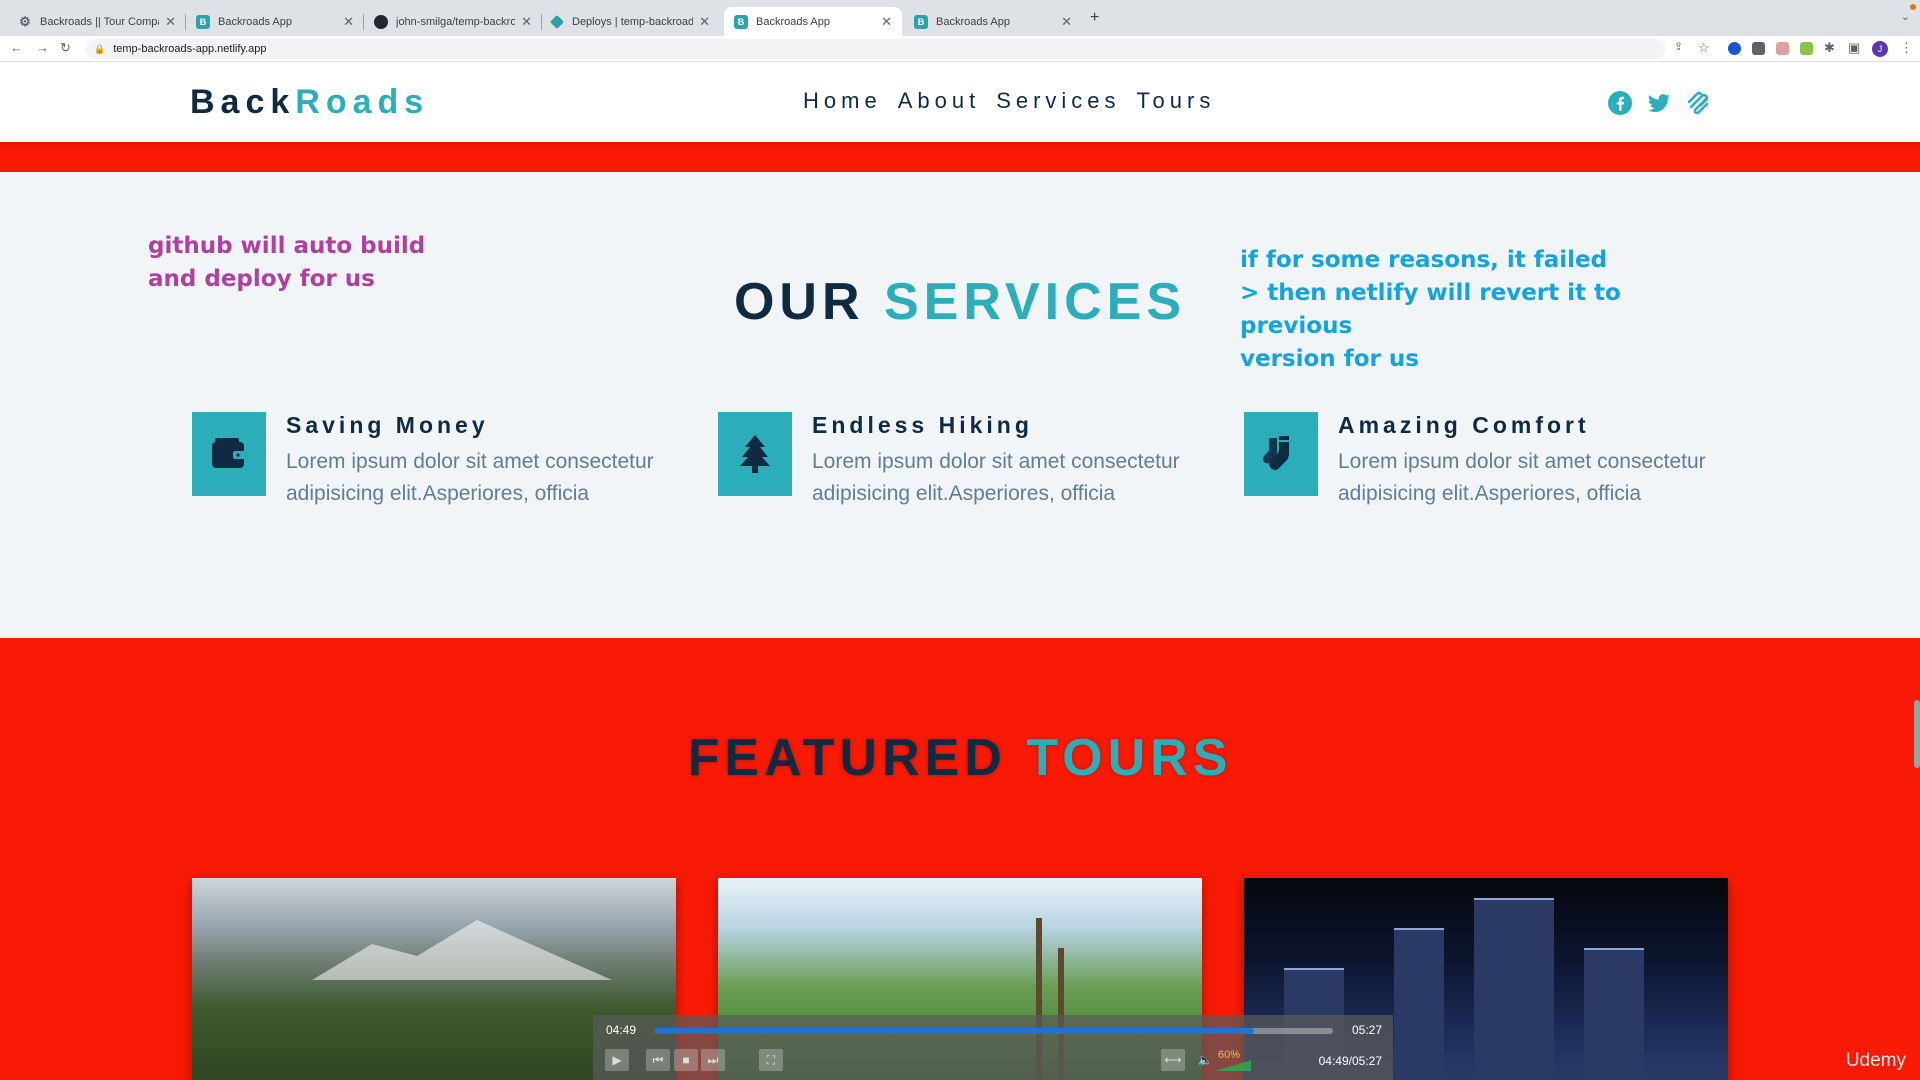 Image resolution: width=1920 pixels, height=1080 pixels. Describe the element at coordinates (1205, 1060) in the screenshot. I see `speaker-icon: 🔈` at that location.